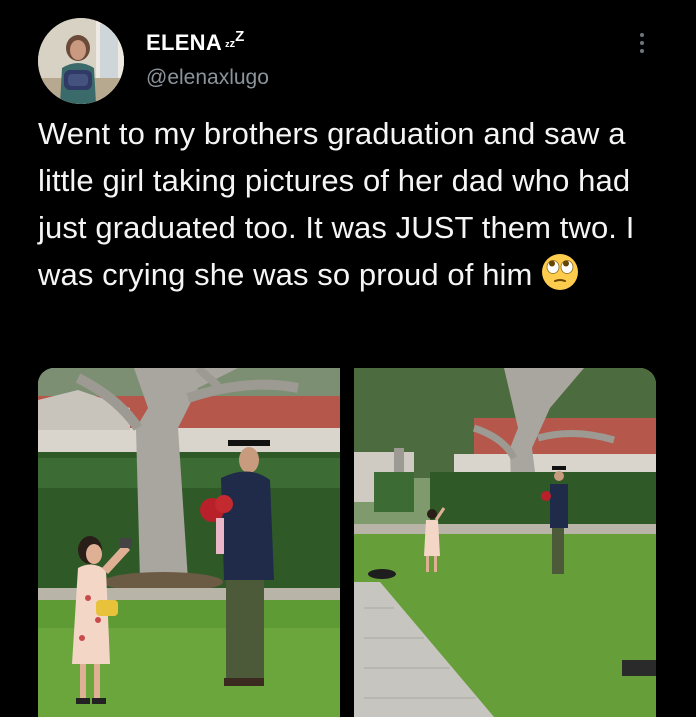 This screenshot has width=696, height=717. I want to click on sleep-suffix: zzZ, so click(234, 39).